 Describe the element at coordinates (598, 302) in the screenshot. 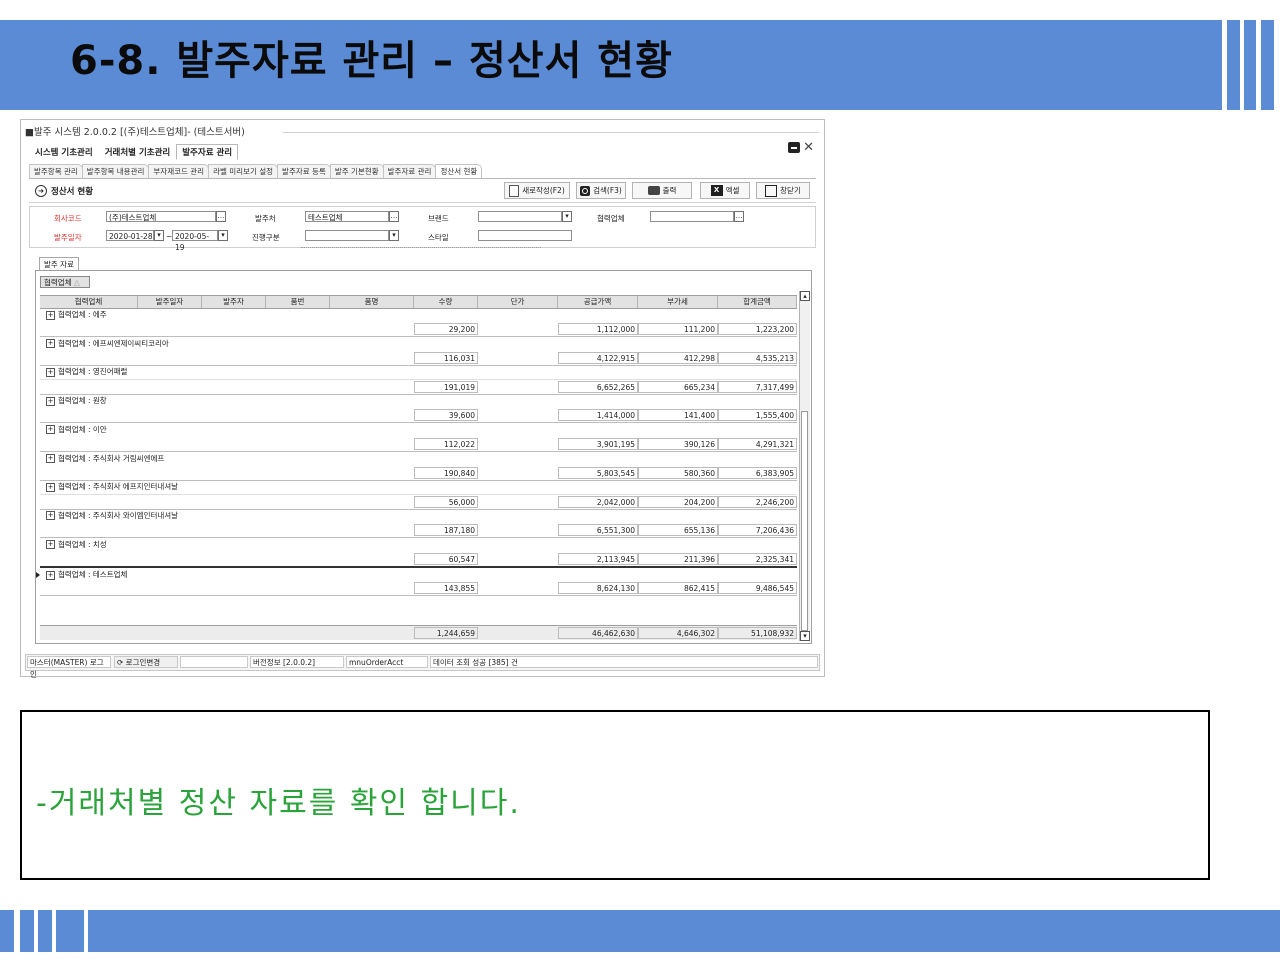

I see `col-supply: 공급가액` at that location.